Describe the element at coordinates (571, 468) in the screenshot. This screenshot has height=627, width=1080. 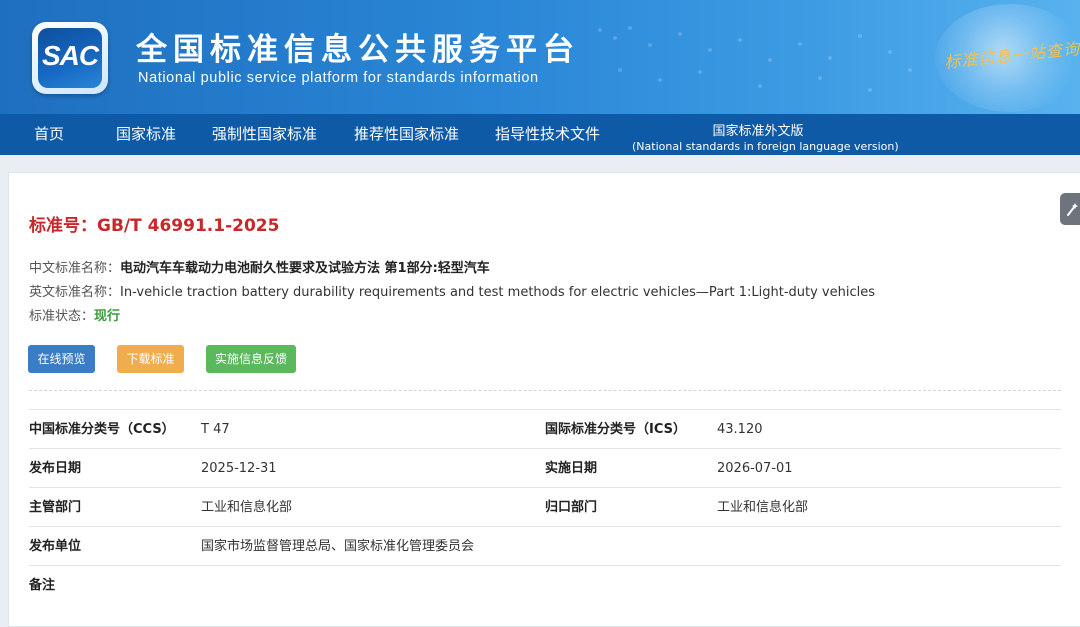
I see `implement-date-label: 实施日期` at that location.